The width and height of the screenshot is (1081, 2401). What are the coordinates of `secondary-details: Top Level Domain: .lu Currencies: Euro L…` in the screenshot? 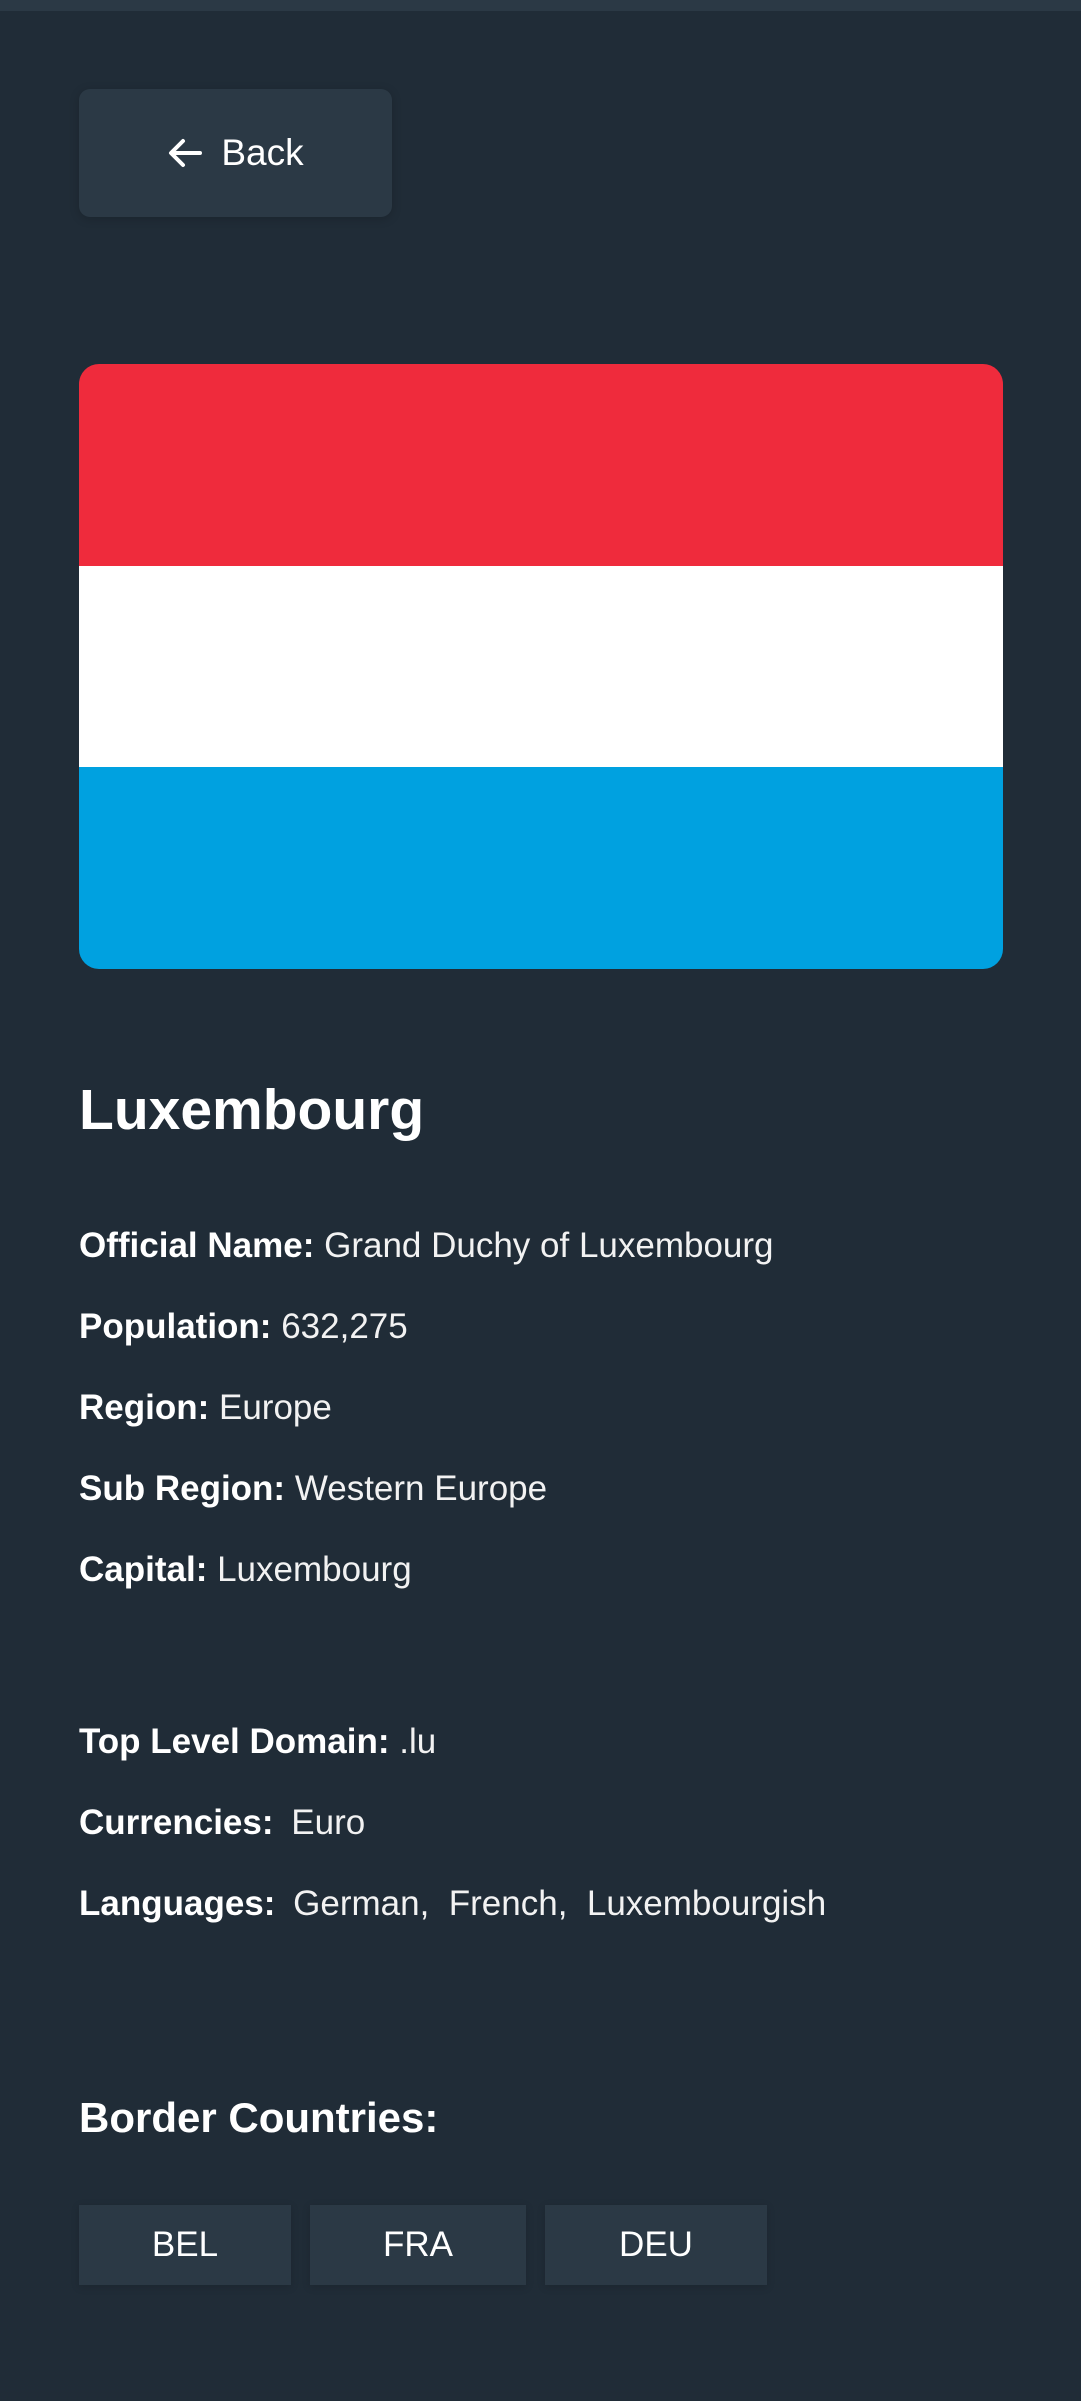 It's located at (452, 1839).